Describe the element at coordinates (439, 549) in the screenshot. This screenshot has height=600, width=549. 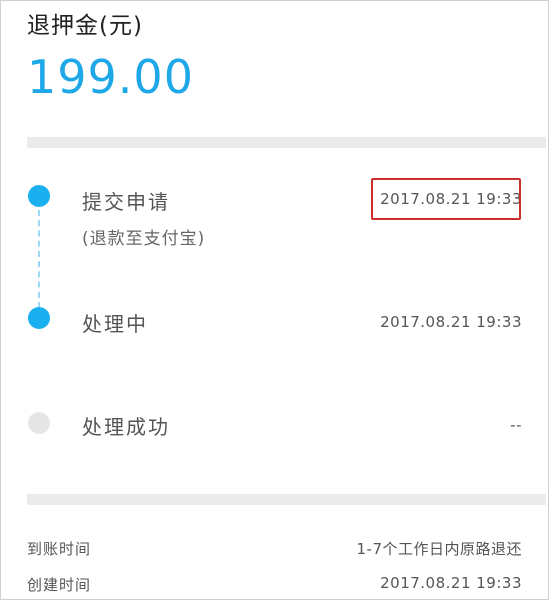
I see `arrival-time-value: 1-7个工作日内原路退还` at that location.